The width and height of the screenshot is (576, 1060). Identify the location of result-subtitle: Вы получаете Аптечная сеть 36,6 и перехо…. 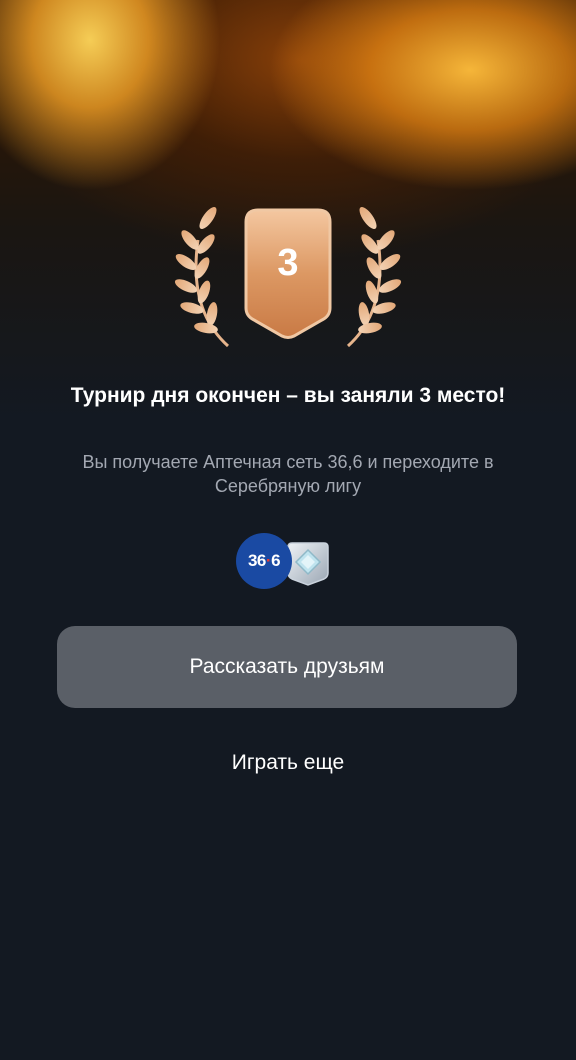
(288, 474).